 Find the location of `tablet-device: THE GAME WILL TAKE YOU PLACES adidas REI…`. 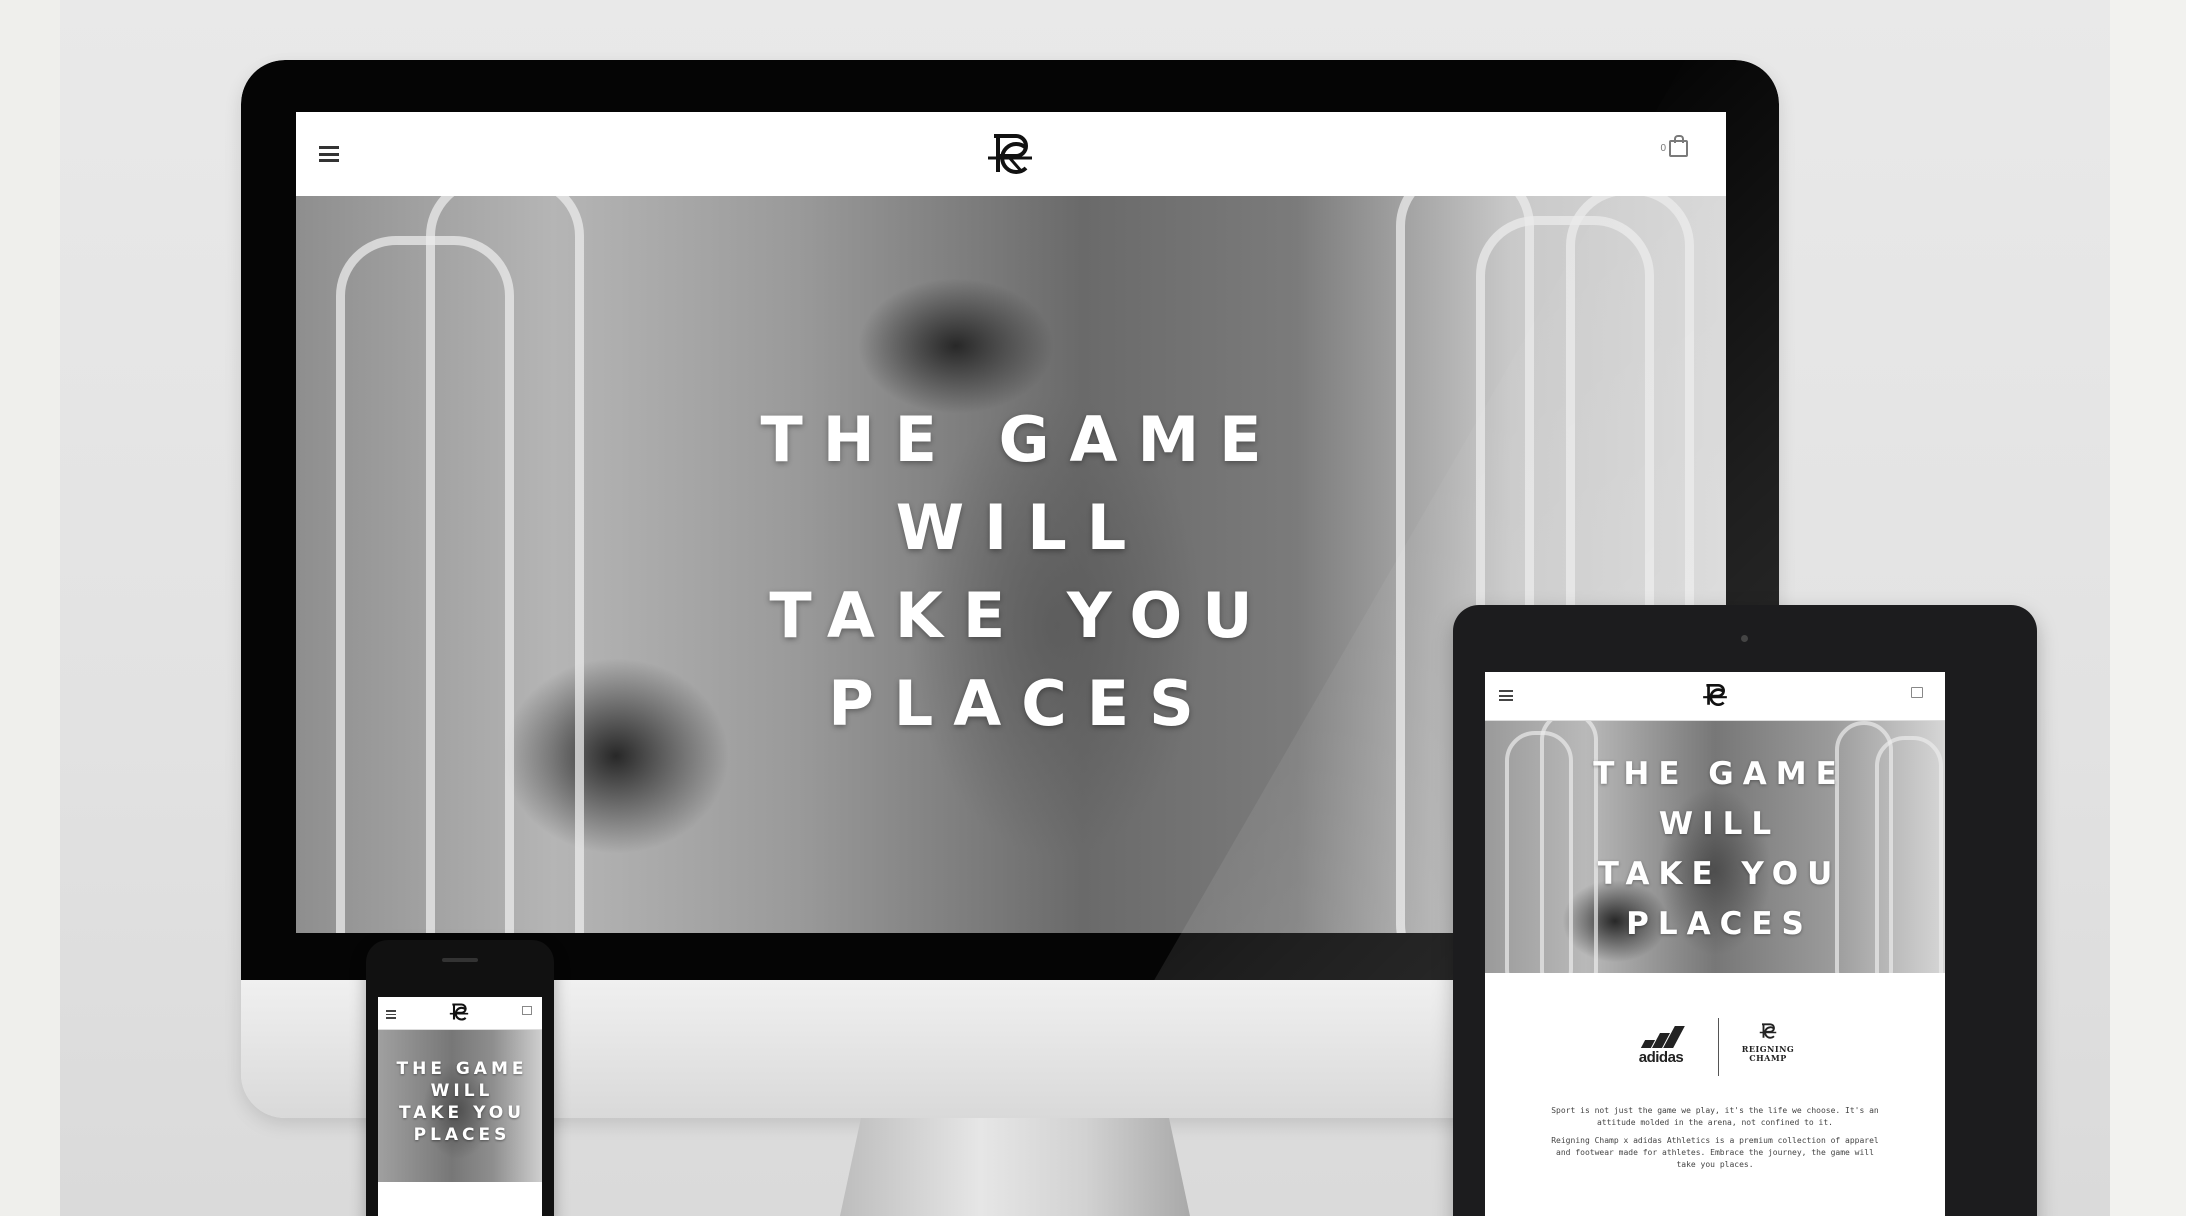

tablet-device: THE GAME WILL TAKE YOU PLACES adidas REI… is located at coordinates (1745, 910).